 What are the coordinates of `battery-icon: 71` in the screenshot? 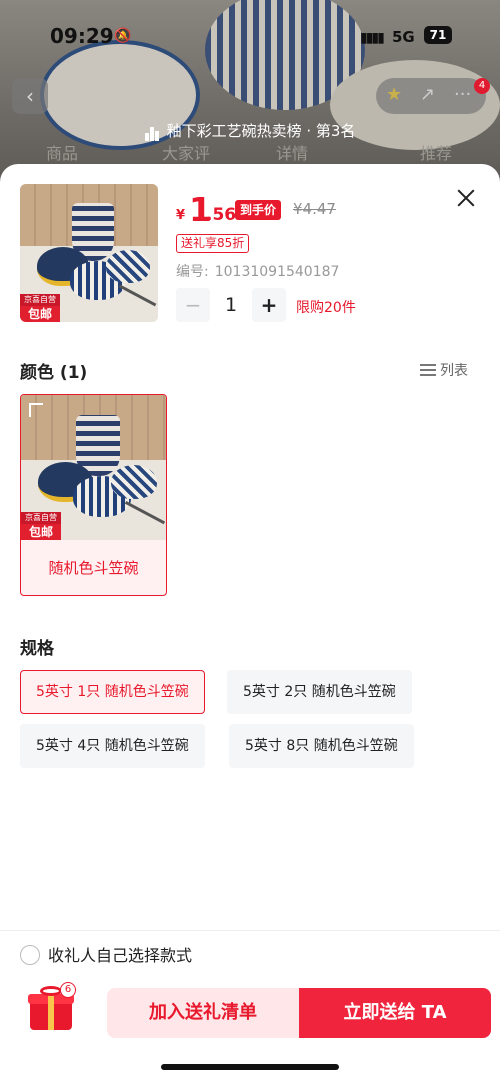 It's located at (438, 35).